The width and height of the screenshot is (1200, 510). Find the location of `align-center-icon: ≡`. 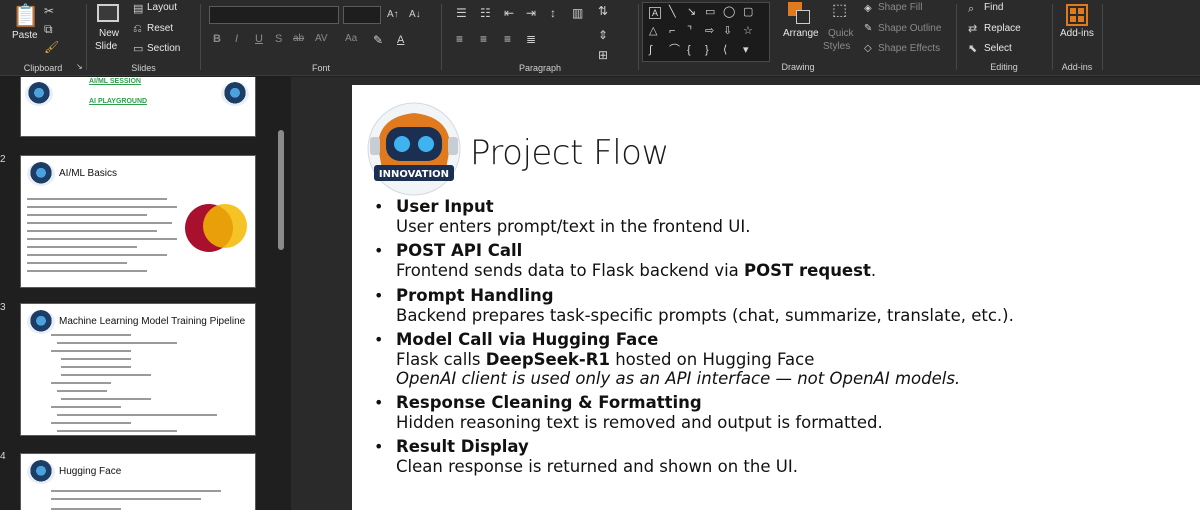

align-center-icon: ≡ is located at coordinates (483, 39).